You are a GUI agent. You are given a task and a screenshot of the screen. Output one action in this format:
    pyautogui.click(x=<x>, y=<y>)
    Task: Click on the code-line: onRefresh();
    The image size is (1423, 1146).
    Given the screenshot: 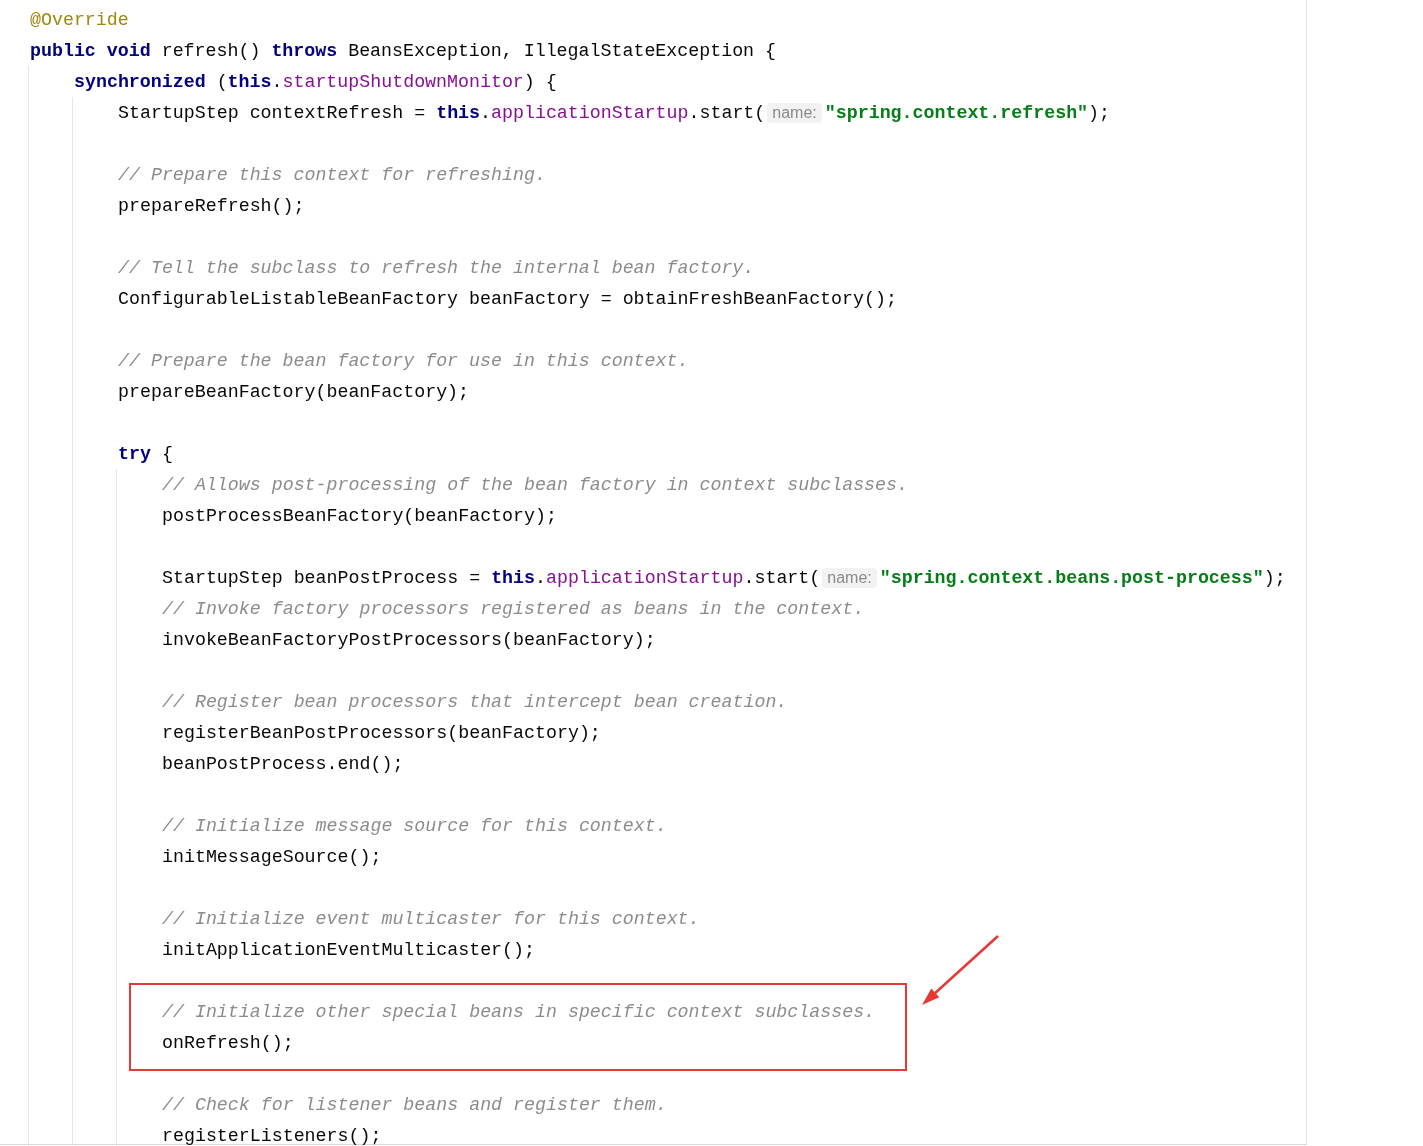 What is the action you would take?
    pyautogui.click(x=228, y=1042)
    